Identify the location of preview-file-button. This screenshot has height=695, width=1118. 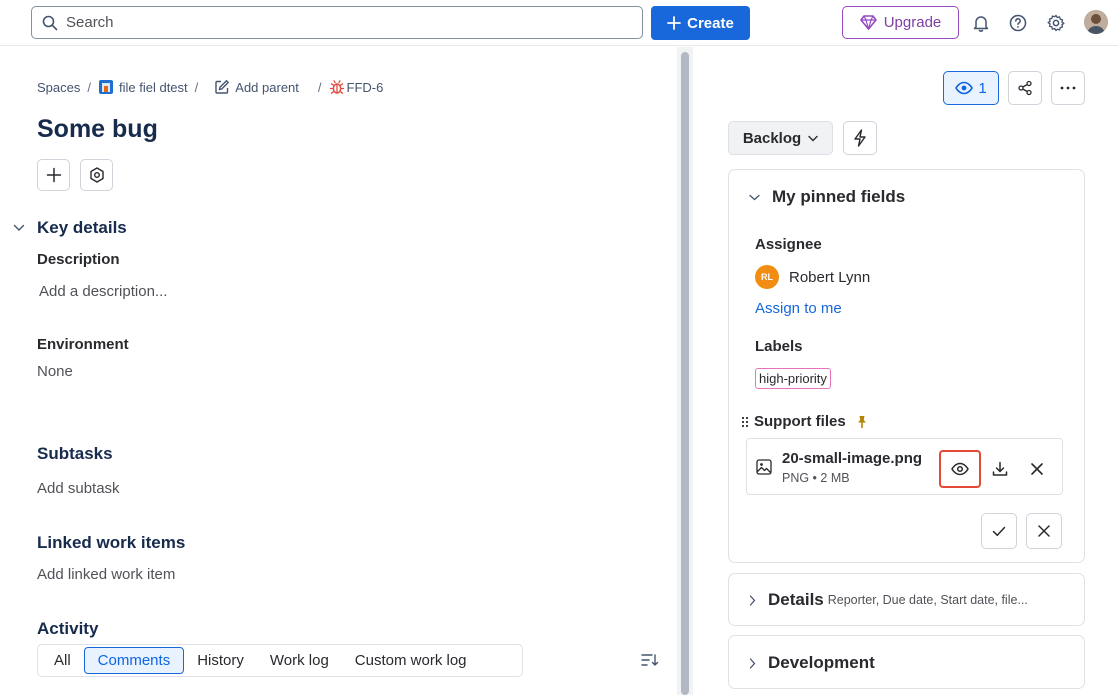
(960, 469).